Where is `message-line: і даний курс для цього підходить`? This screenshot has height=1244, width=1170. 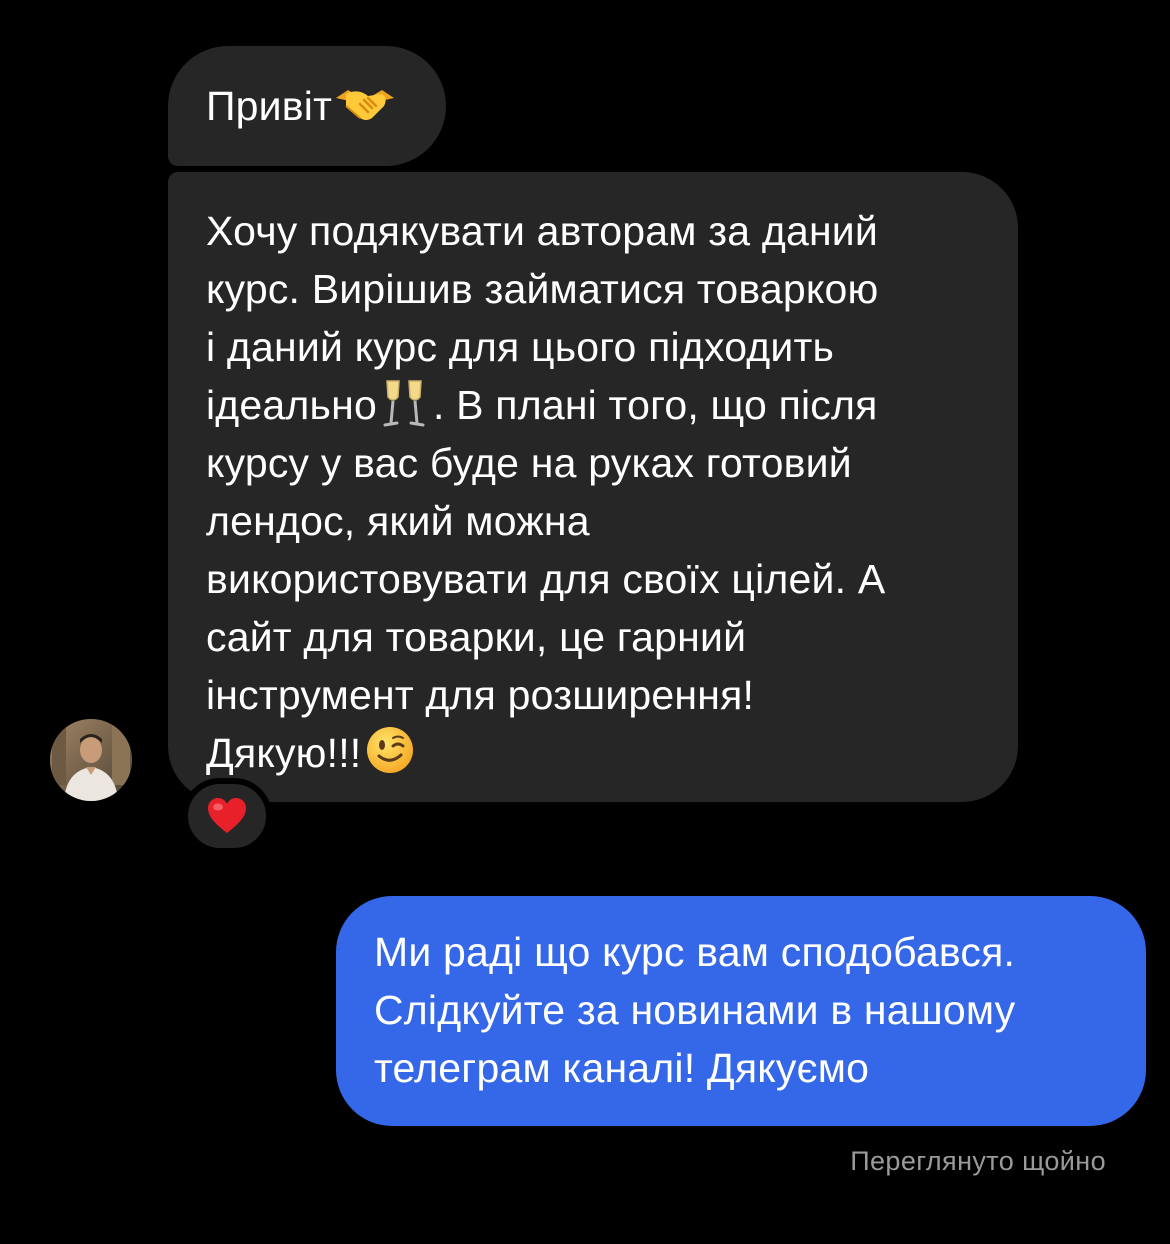
message-line: і даний курс для цього підходить is located at coordinates (520, 347).